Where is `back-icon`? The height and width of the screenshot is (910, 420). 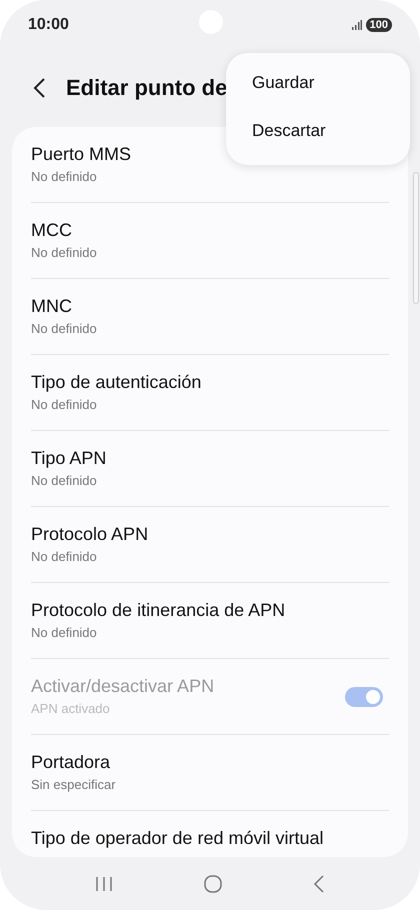 back-icon is located at coordinates (39, 87).